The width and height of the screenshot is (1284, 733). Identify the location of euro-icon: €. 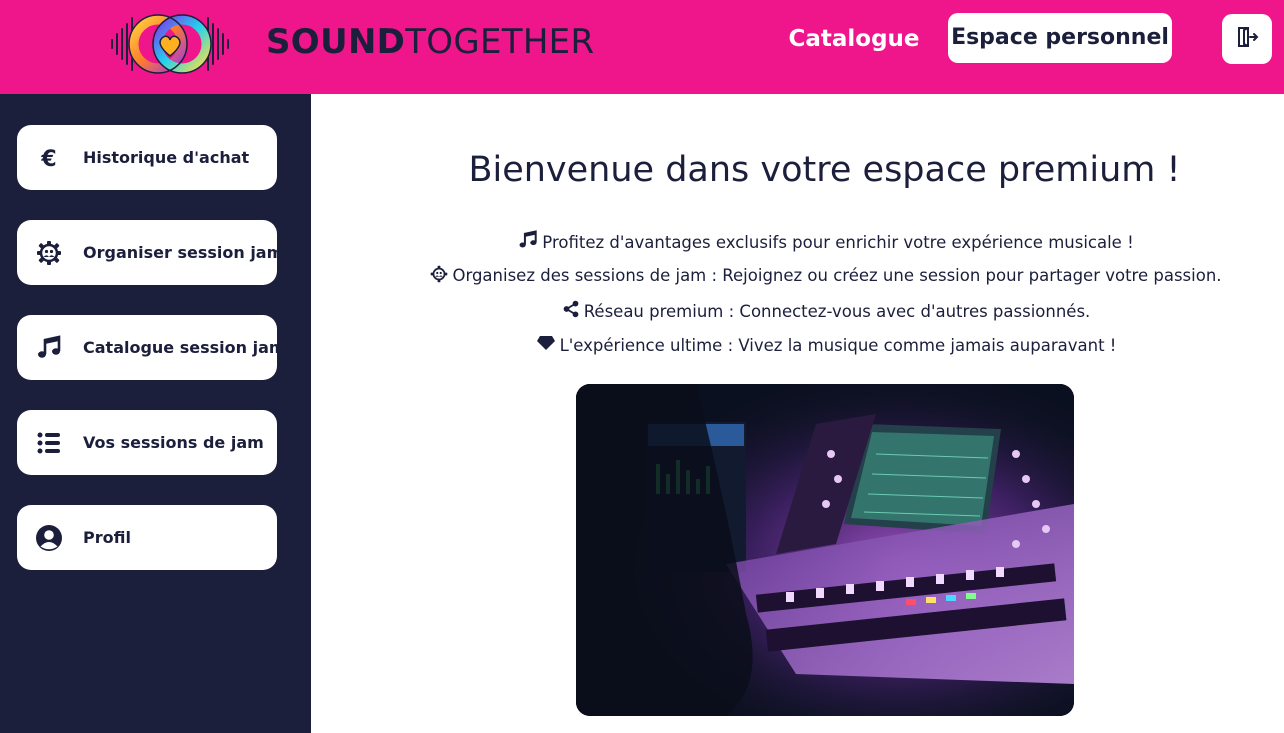
(49, 158).